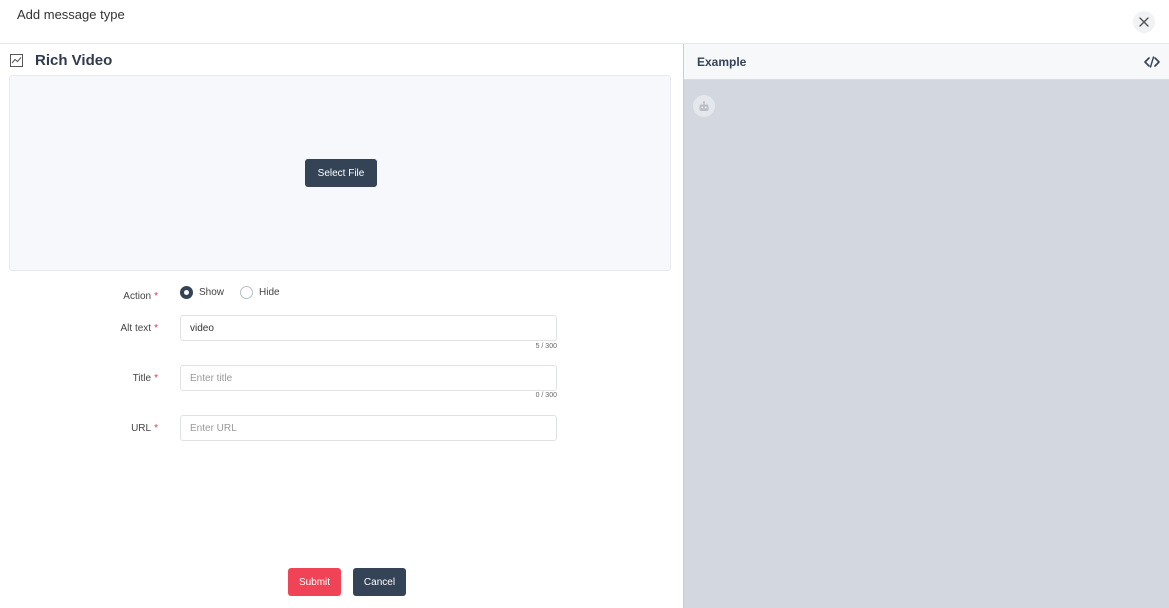 The height and width of the screenshot is (608, 1169). I want to click on section-header: Rich Video, so click(61, 60).